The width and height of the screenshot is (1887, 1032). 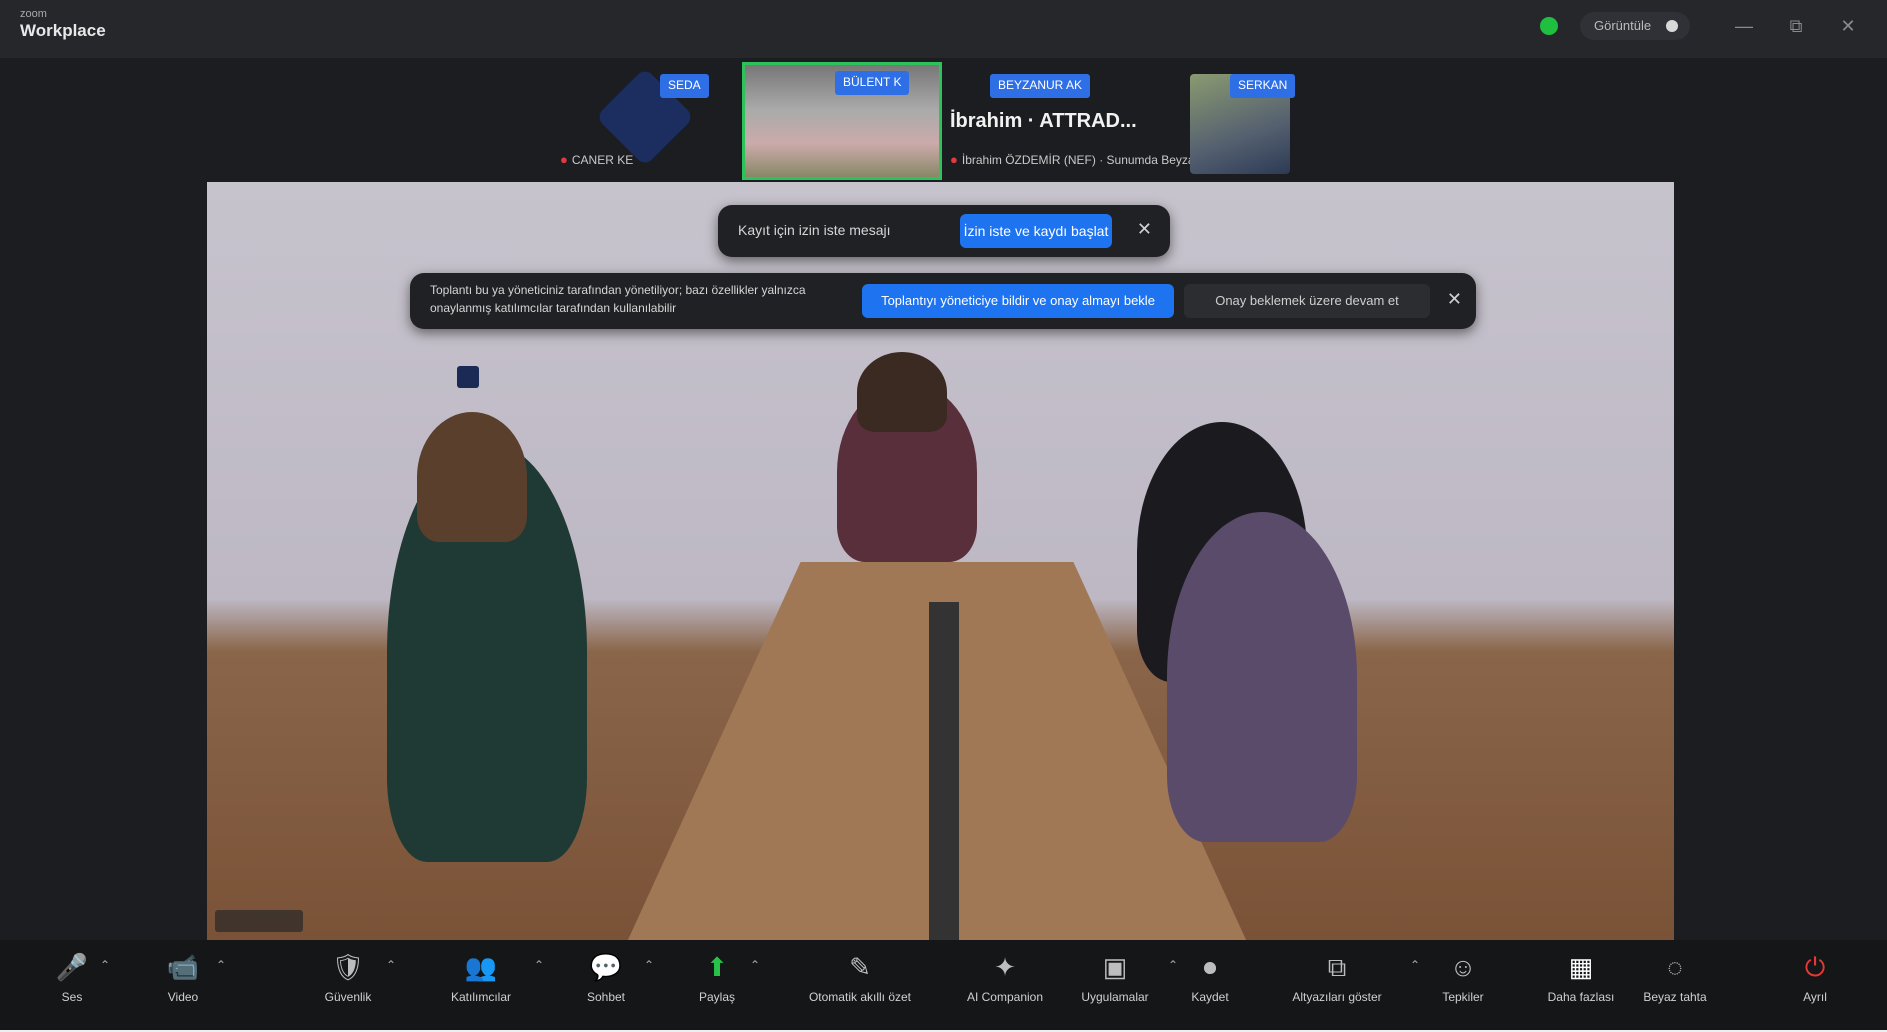 What do you see at coordinates (1675, 997) in the screenshot?
I see `whiteboard-label: Beyaz tahta` at bounding box center [1675, 997].